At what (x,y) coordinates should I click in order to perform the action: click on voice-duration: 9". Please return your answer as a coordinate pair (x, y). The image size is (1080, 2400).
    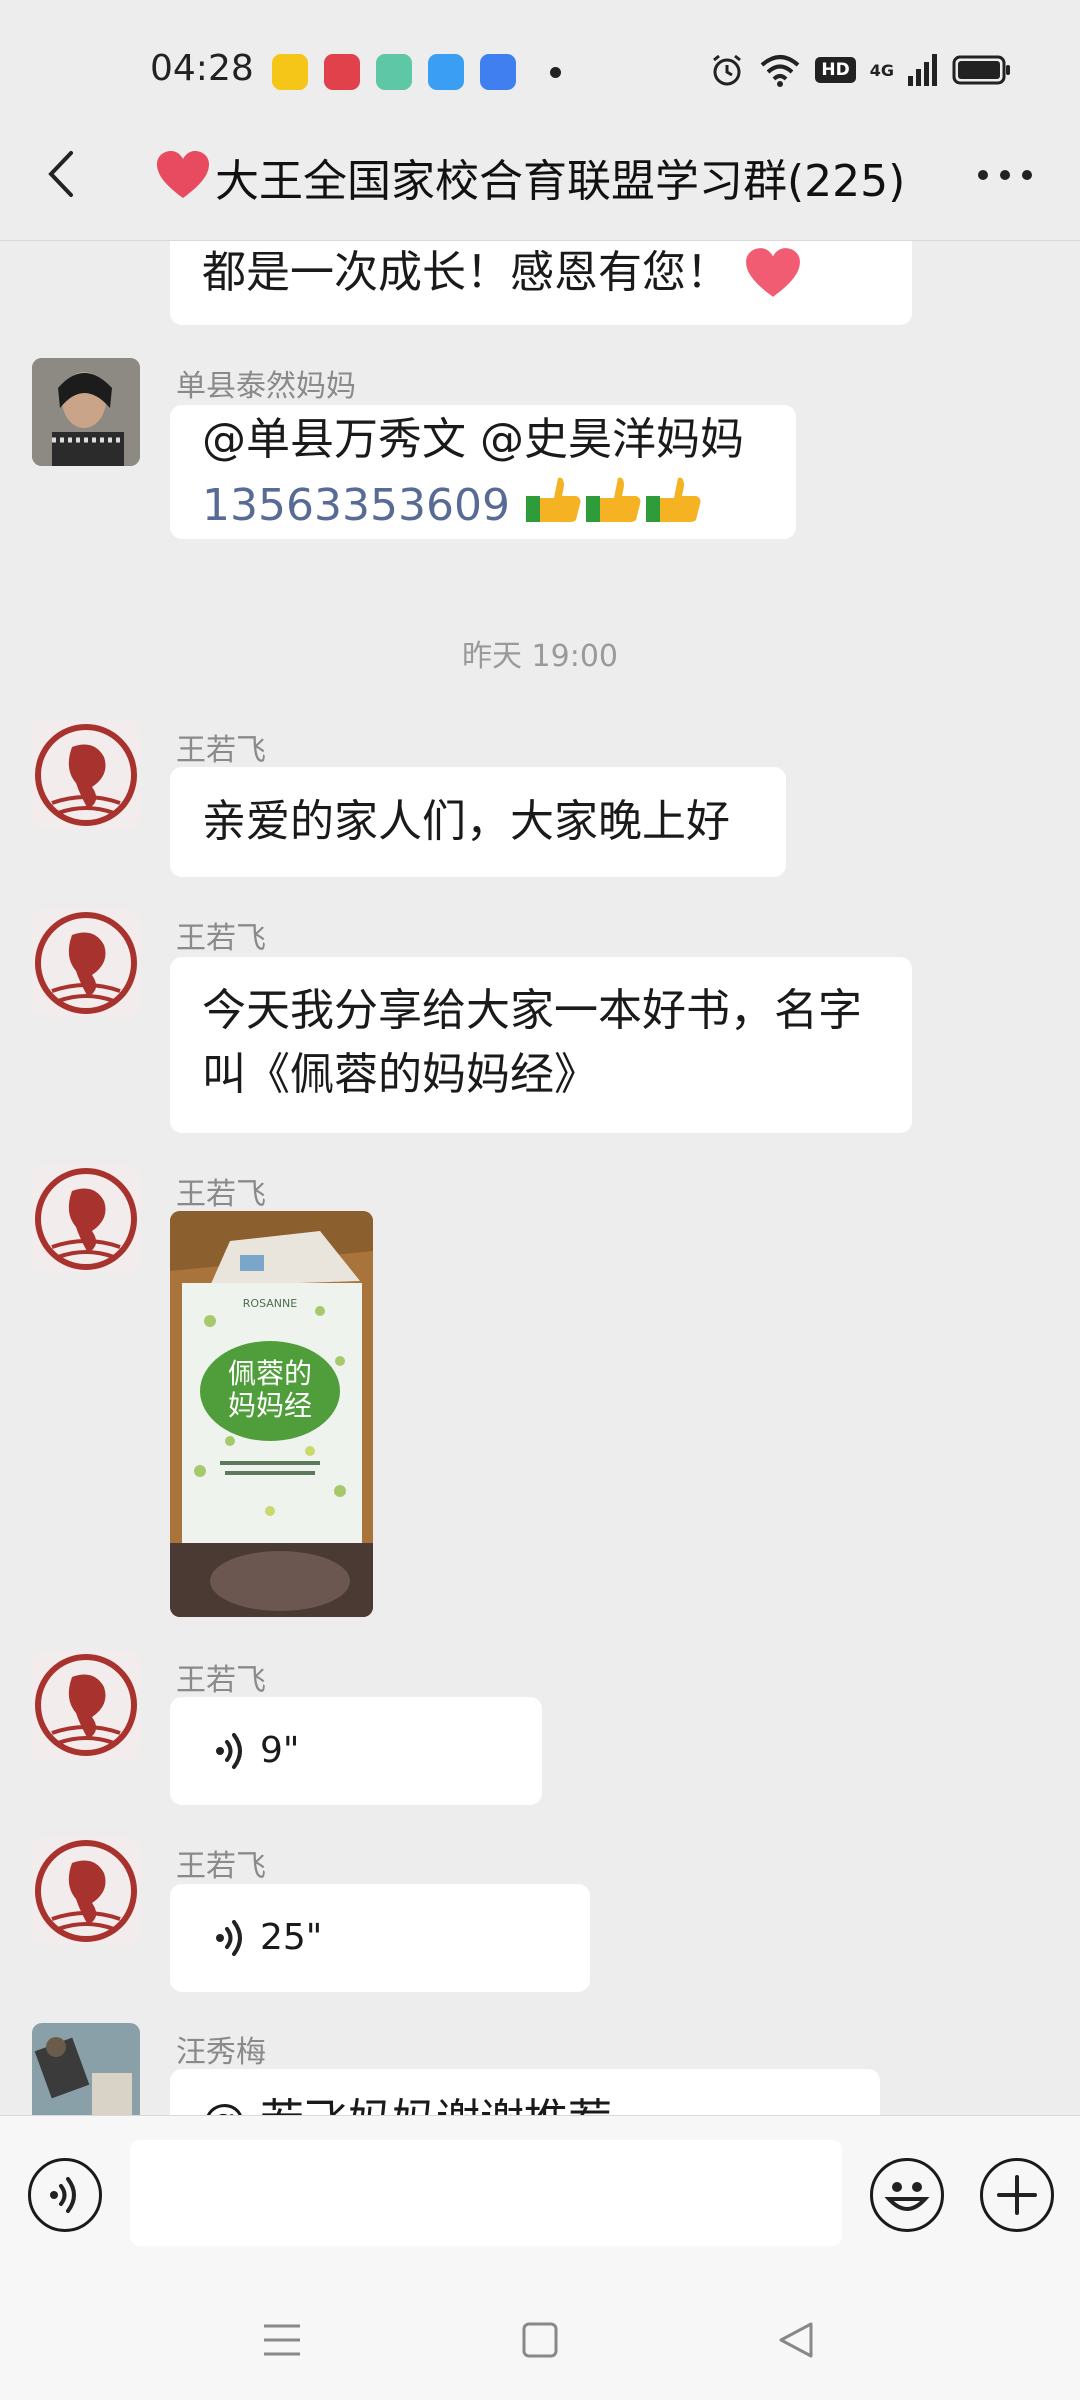
    Looking at the image, I should click on (280, 1750).